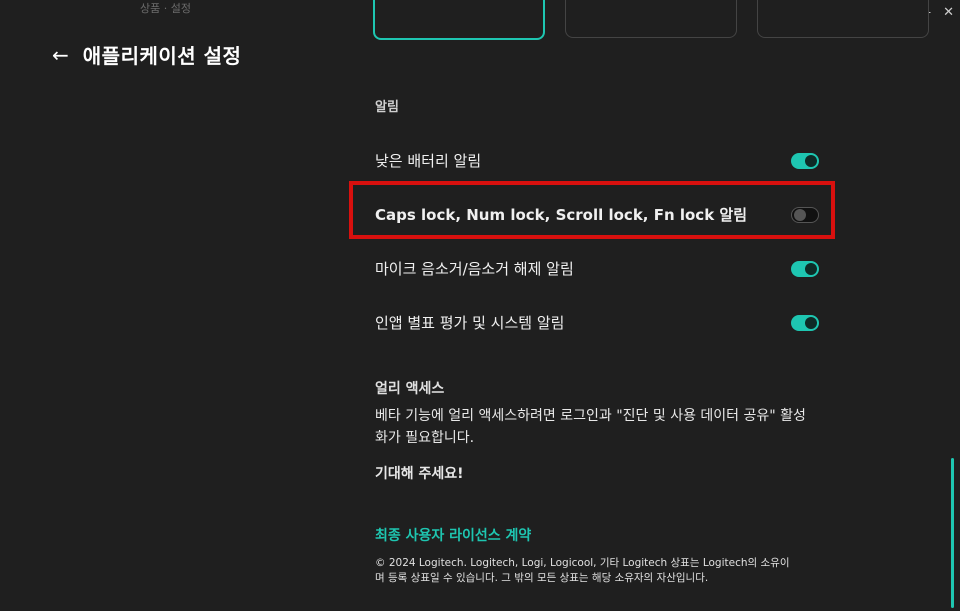 Image resolution: width=960 pixels, height=611 pixels. What do you see at coordinates (597, 268) in the screenshot?
I see `notification-row-mic-mute: 마이크 음소거/음소거 해제 알림` at bounding box center [597, 268].